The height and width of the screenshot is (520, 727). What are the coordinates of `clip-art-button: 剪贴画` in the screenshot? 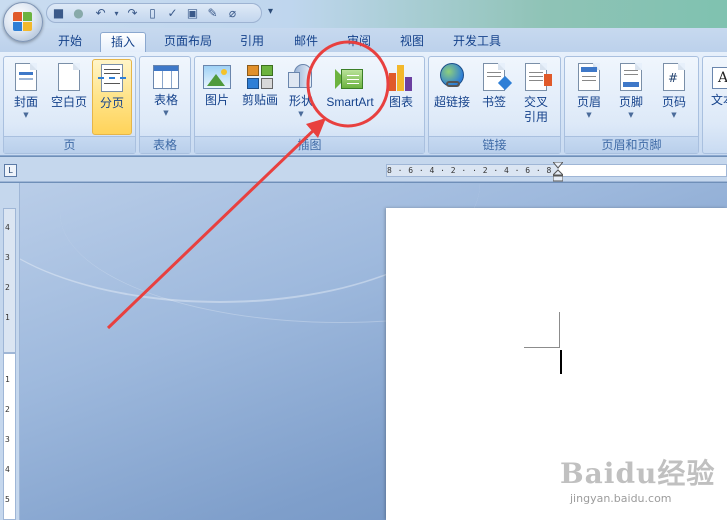 It's located at (260, 97).